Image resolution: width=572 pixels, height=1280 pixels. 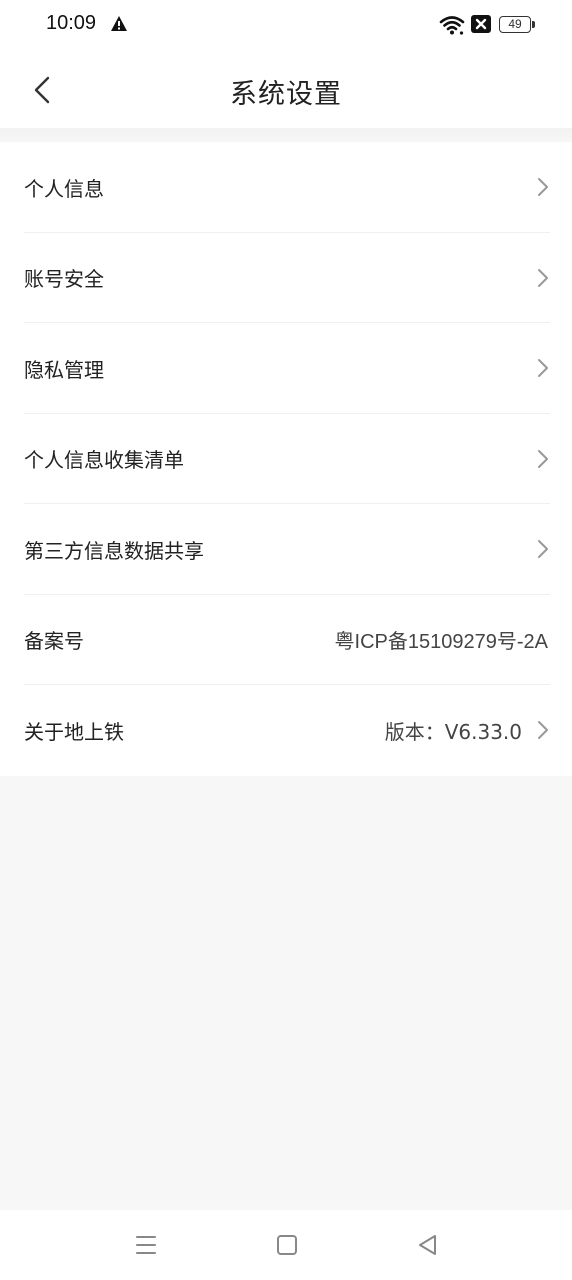 What do you see at coordinates (286, 730) in the screenshot?
I see `settings-item-about: 关于地上铁 版本：V6.33.0` at bounding box center [286, 730].